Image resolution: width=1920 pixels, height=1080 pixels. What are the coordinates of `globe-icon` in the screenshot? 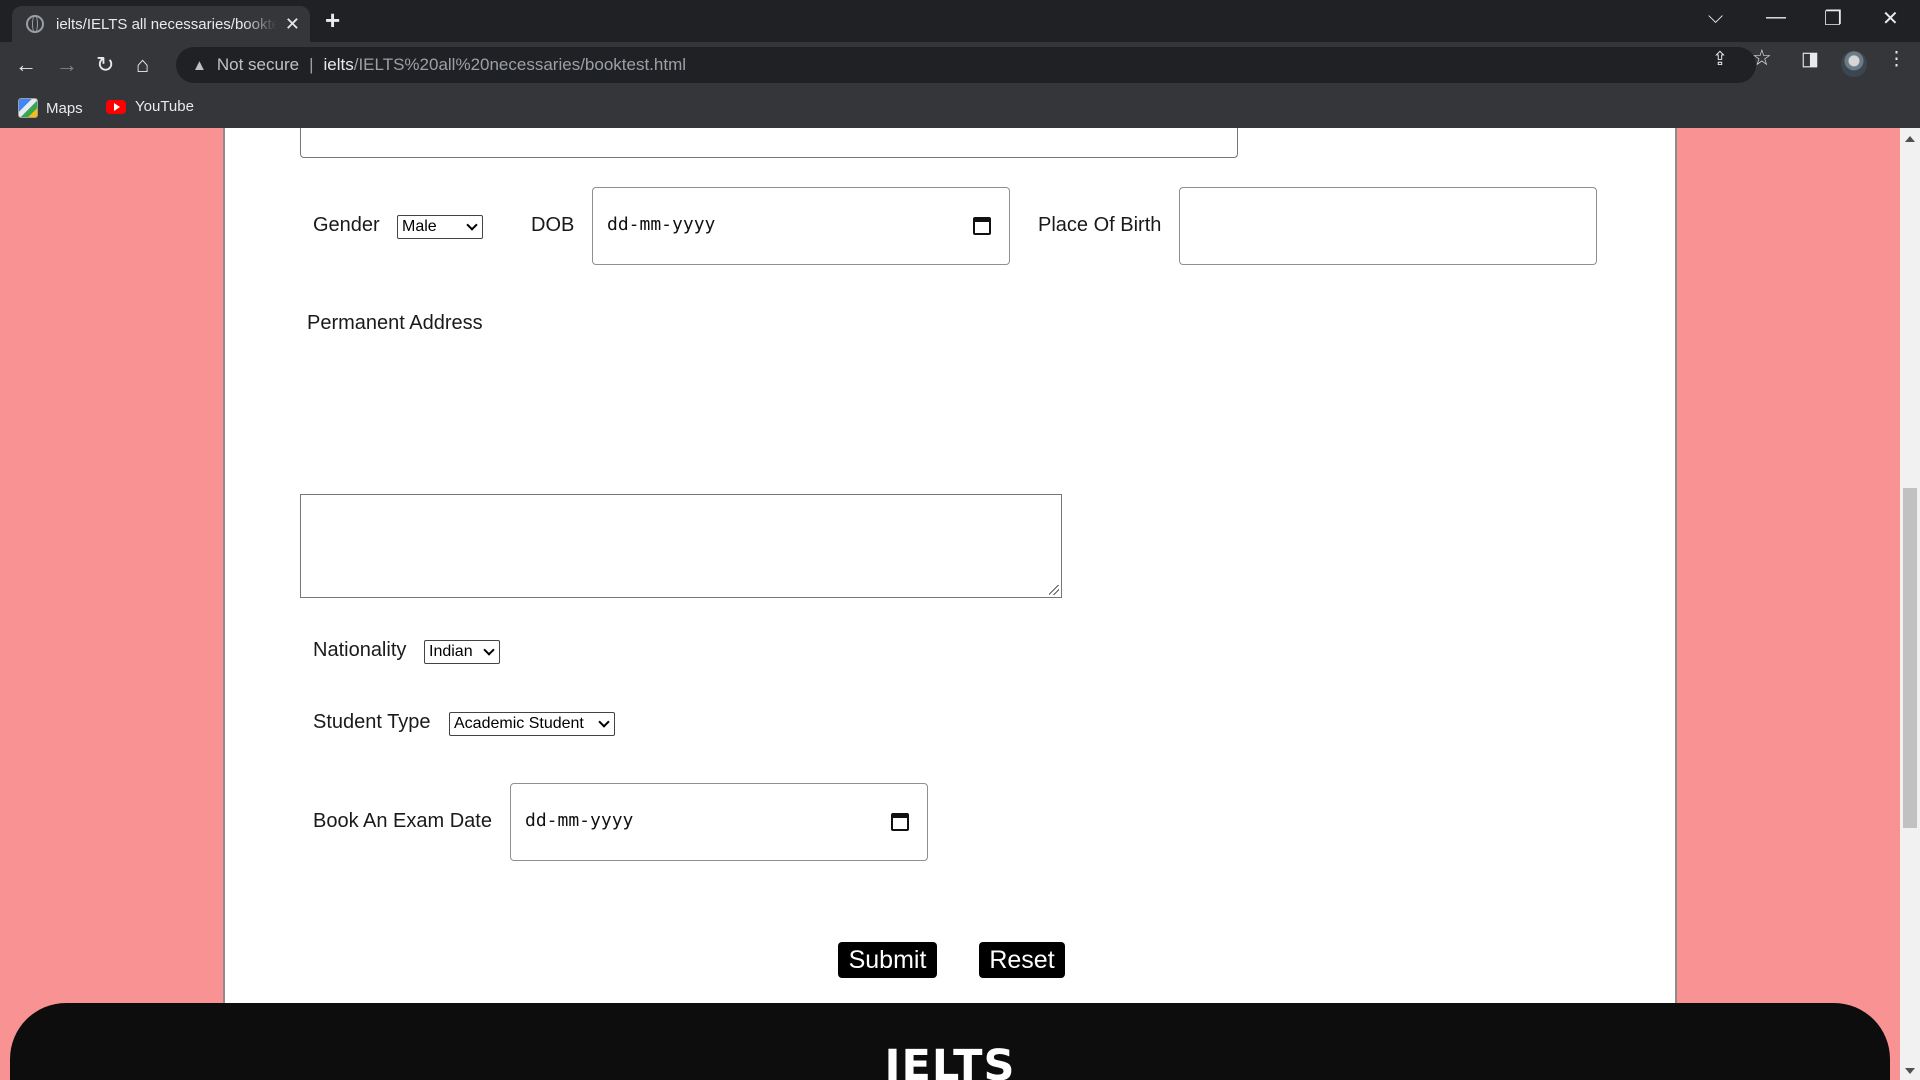 It's located at (35, 24).